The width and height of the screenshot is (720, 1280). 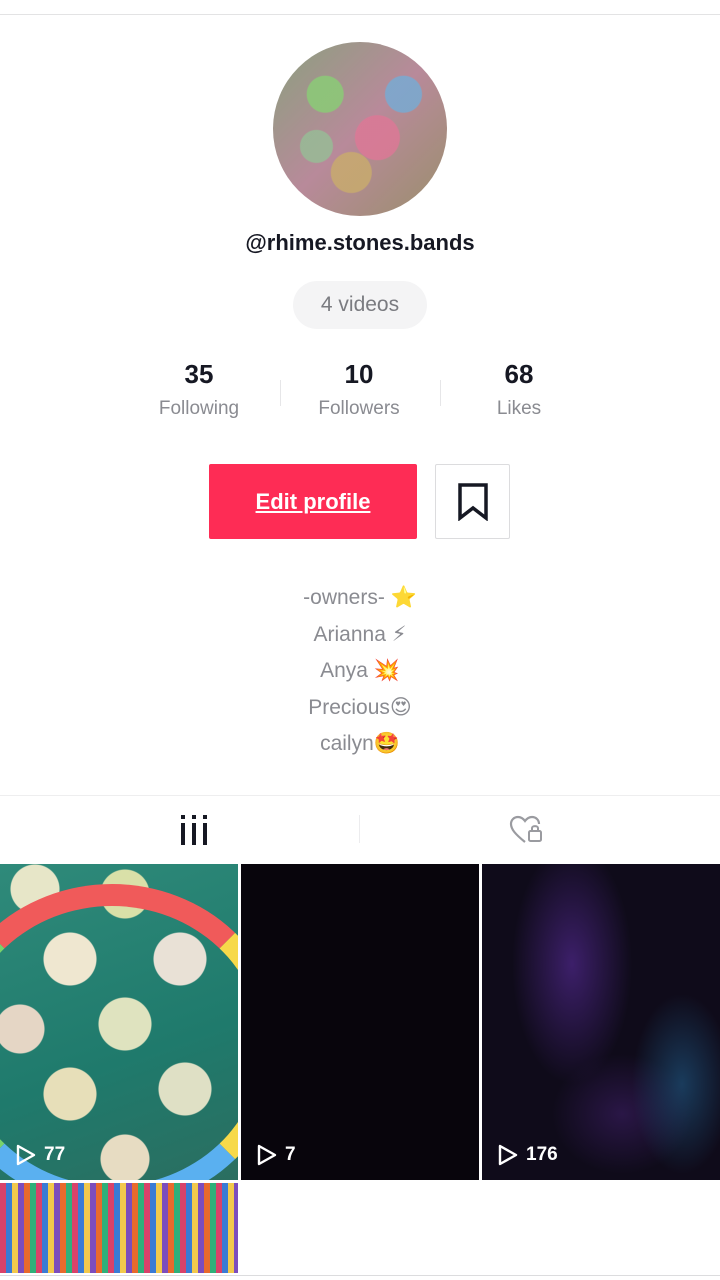 I want to click on bio-line: cailyn🤩, so click(x=360, y=743).